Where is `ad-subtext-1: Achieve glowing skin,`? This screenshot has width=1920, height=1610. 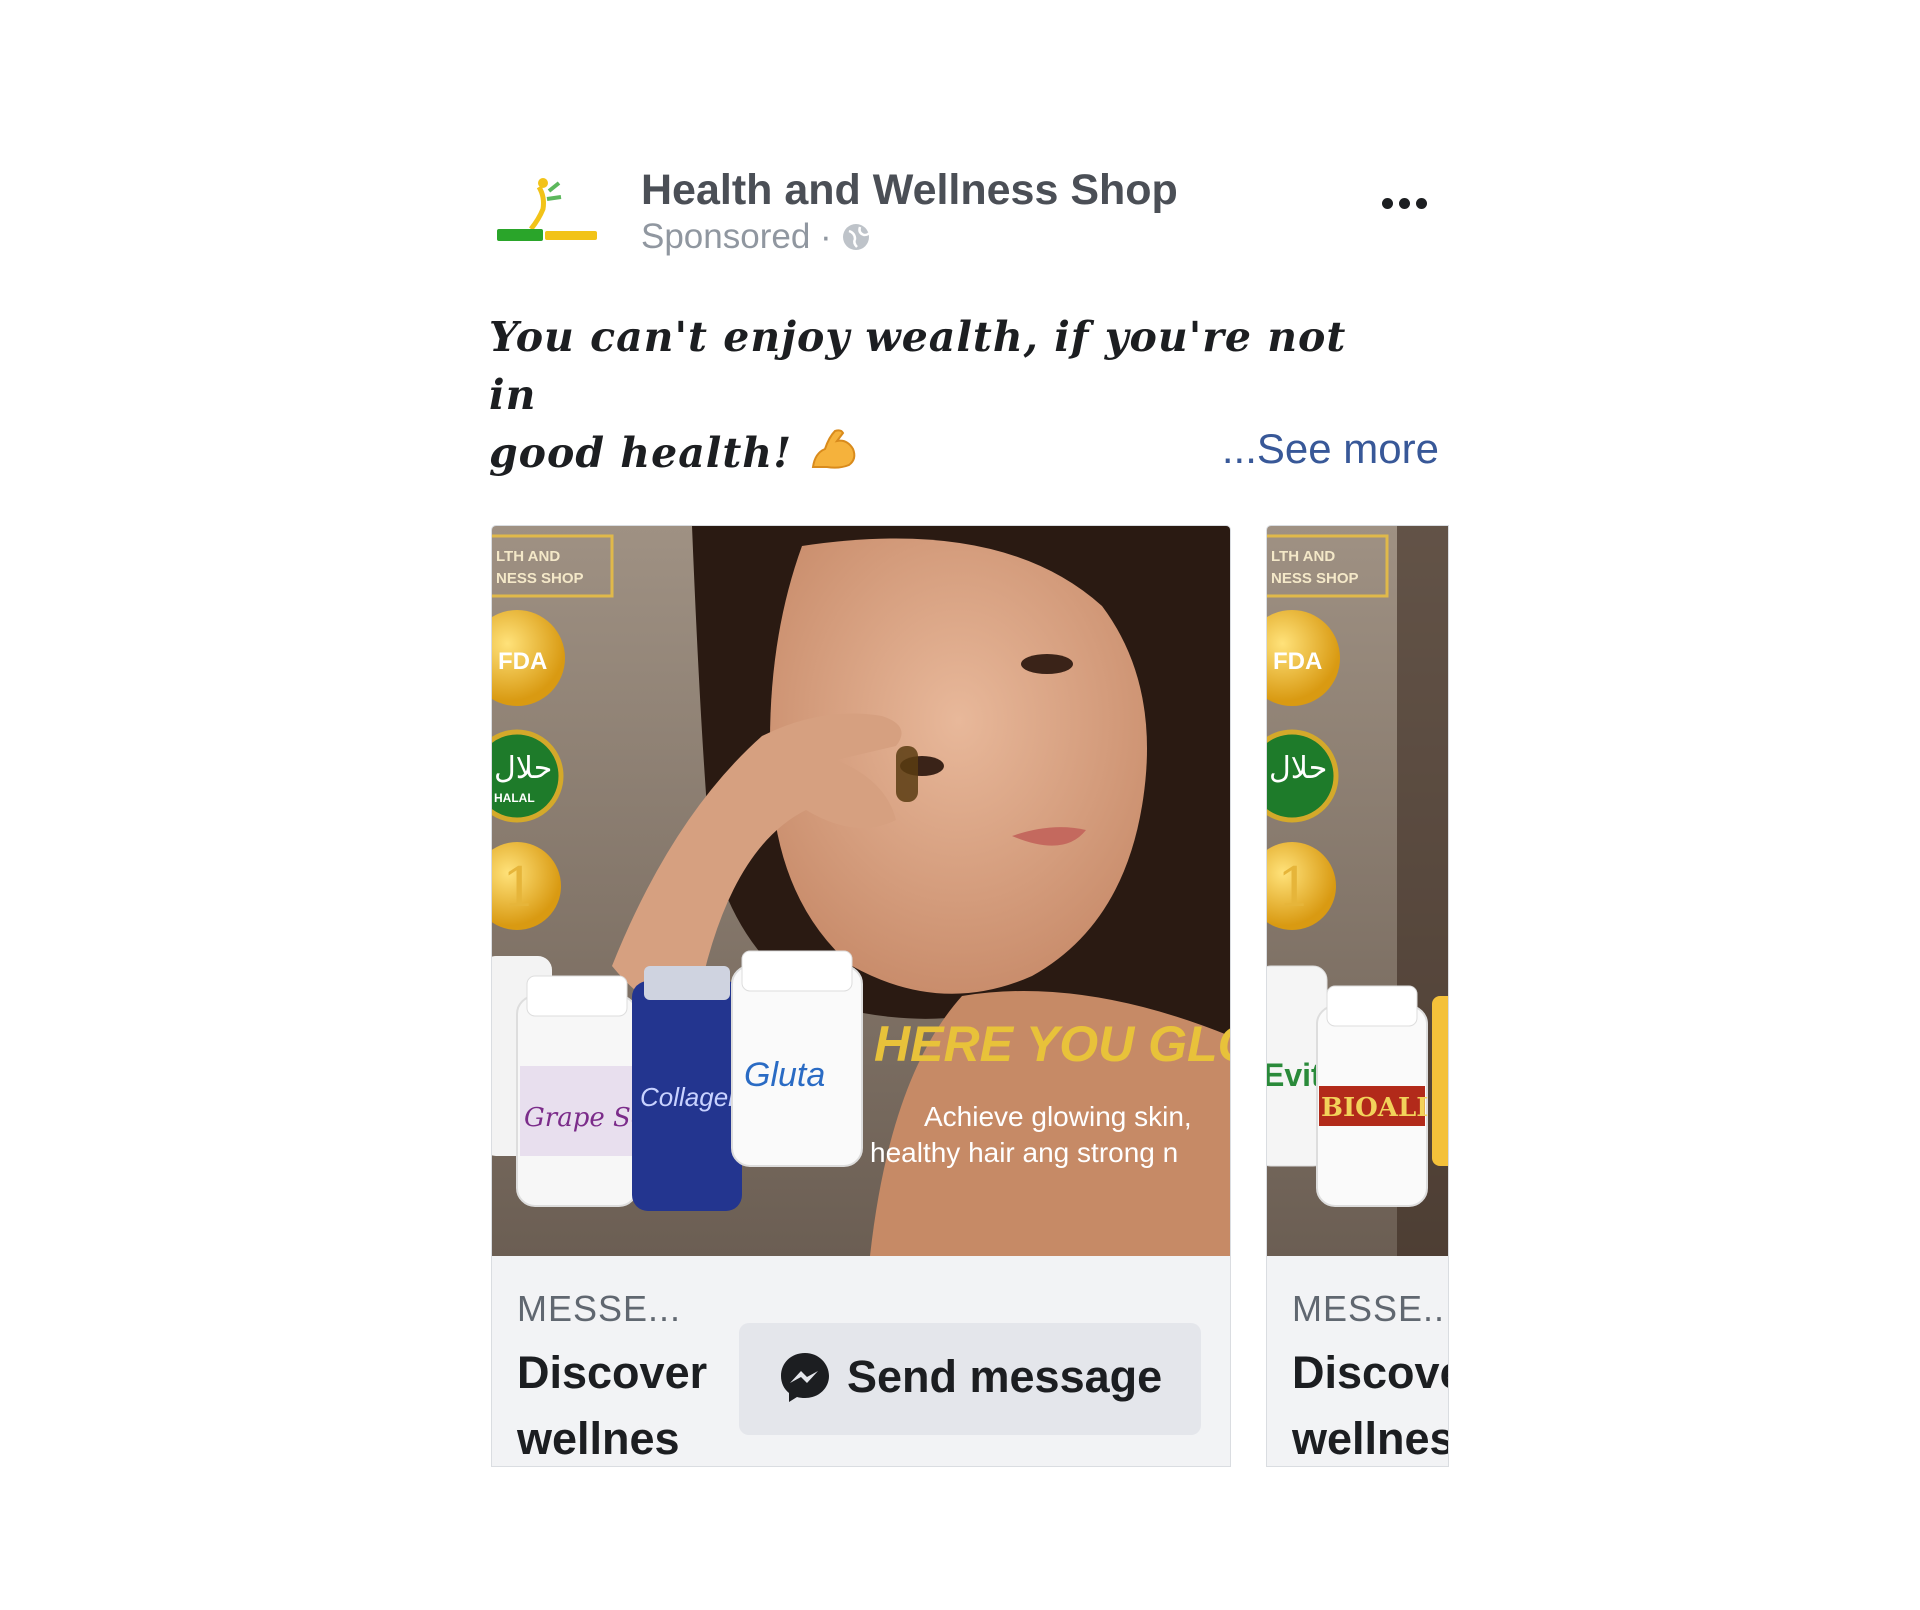
ad-subtext-1: Achieve glowing skin, is located at coordinates (1058, 1116).